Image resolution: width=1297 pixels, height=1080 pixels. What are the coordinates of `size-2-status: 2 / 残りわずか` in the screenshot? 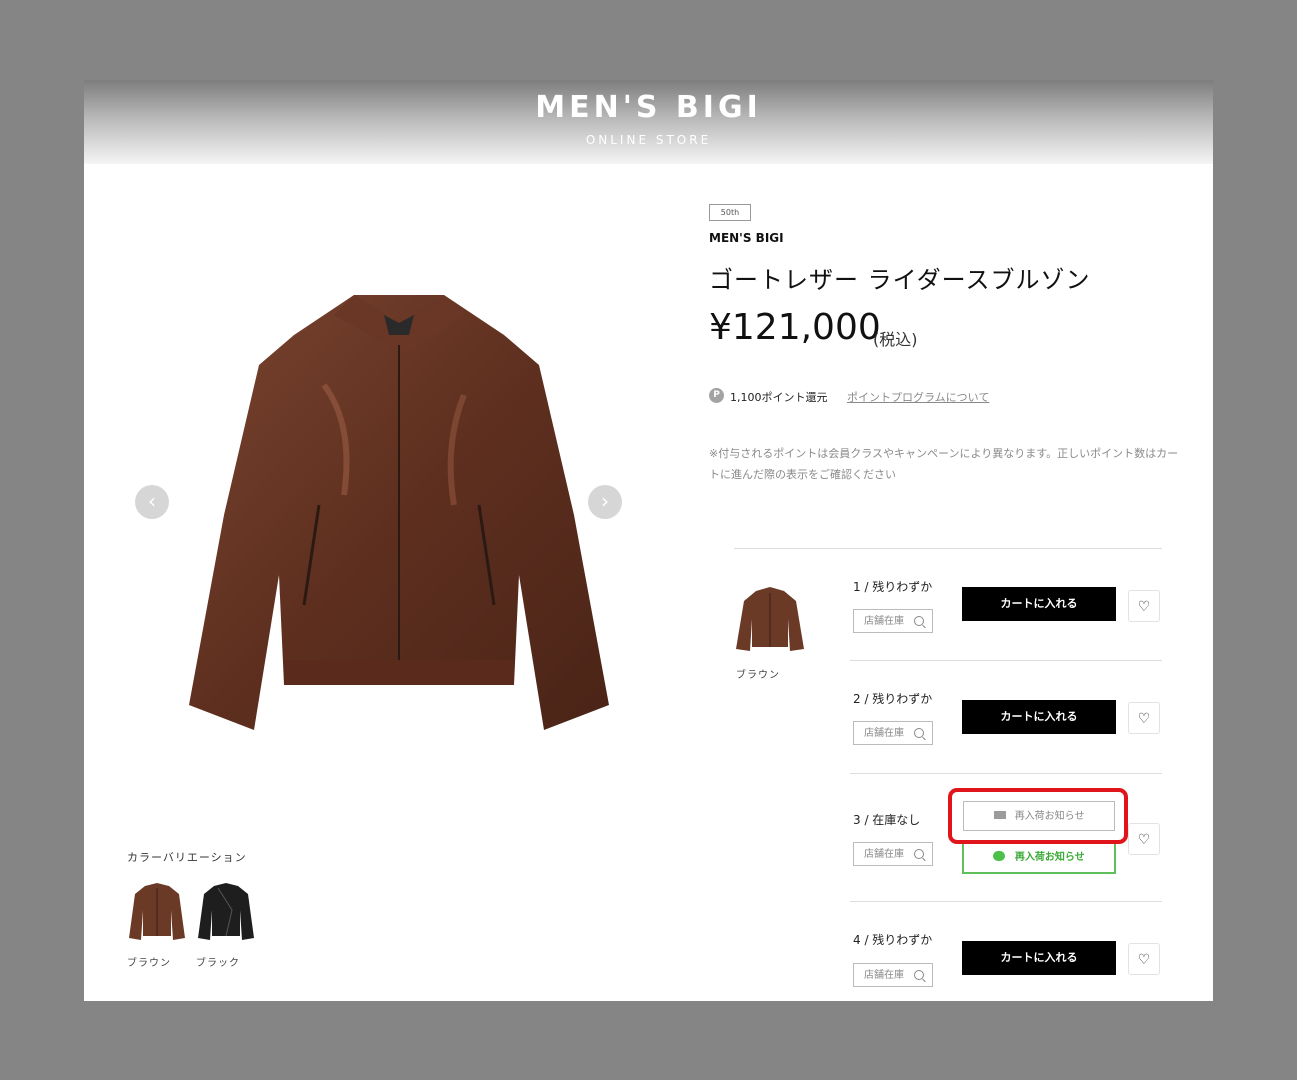 It's located at (893, 699).